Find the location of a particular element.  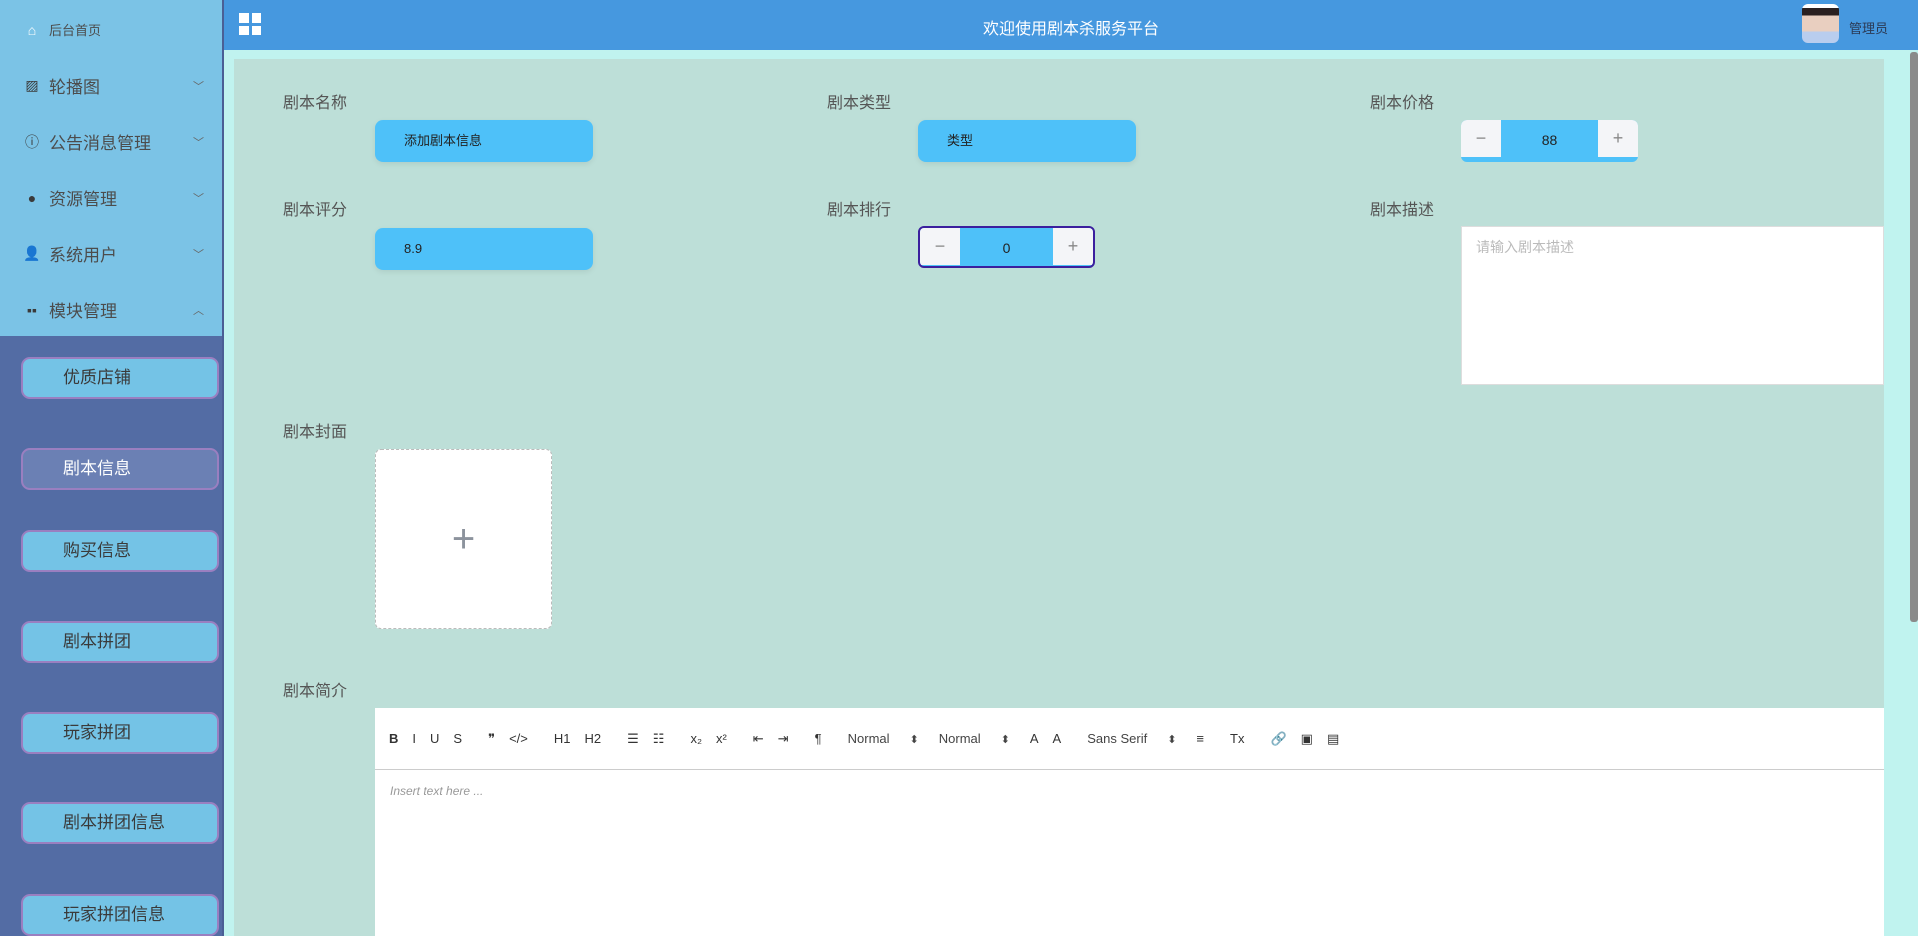

scrollbar is located at coordinates (1914, 337).